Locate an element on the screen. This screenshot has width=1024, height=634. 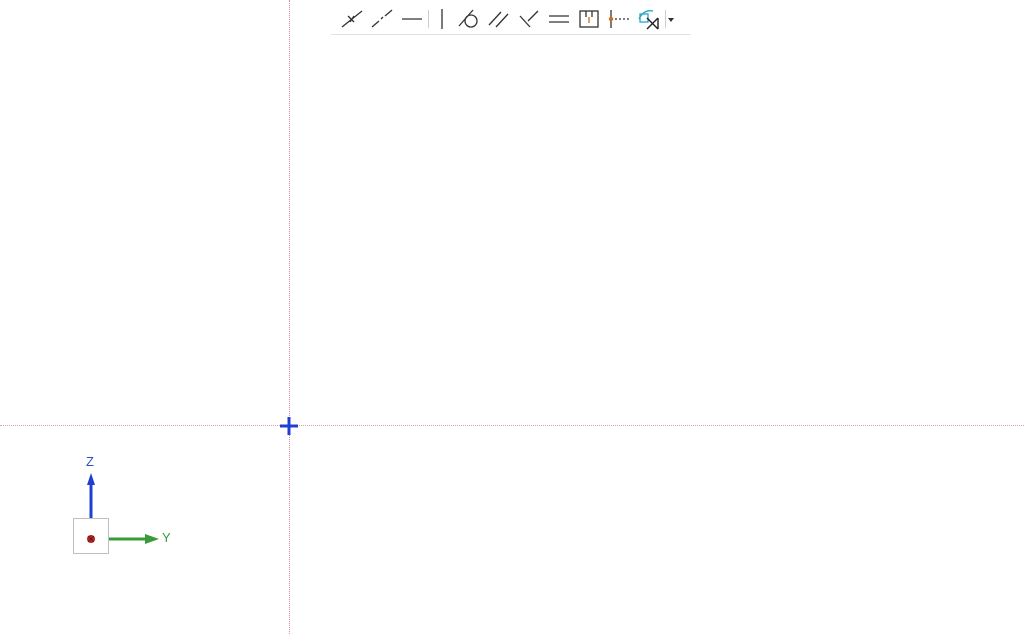
equal-constraint-button is located at coordinates (559, 19).